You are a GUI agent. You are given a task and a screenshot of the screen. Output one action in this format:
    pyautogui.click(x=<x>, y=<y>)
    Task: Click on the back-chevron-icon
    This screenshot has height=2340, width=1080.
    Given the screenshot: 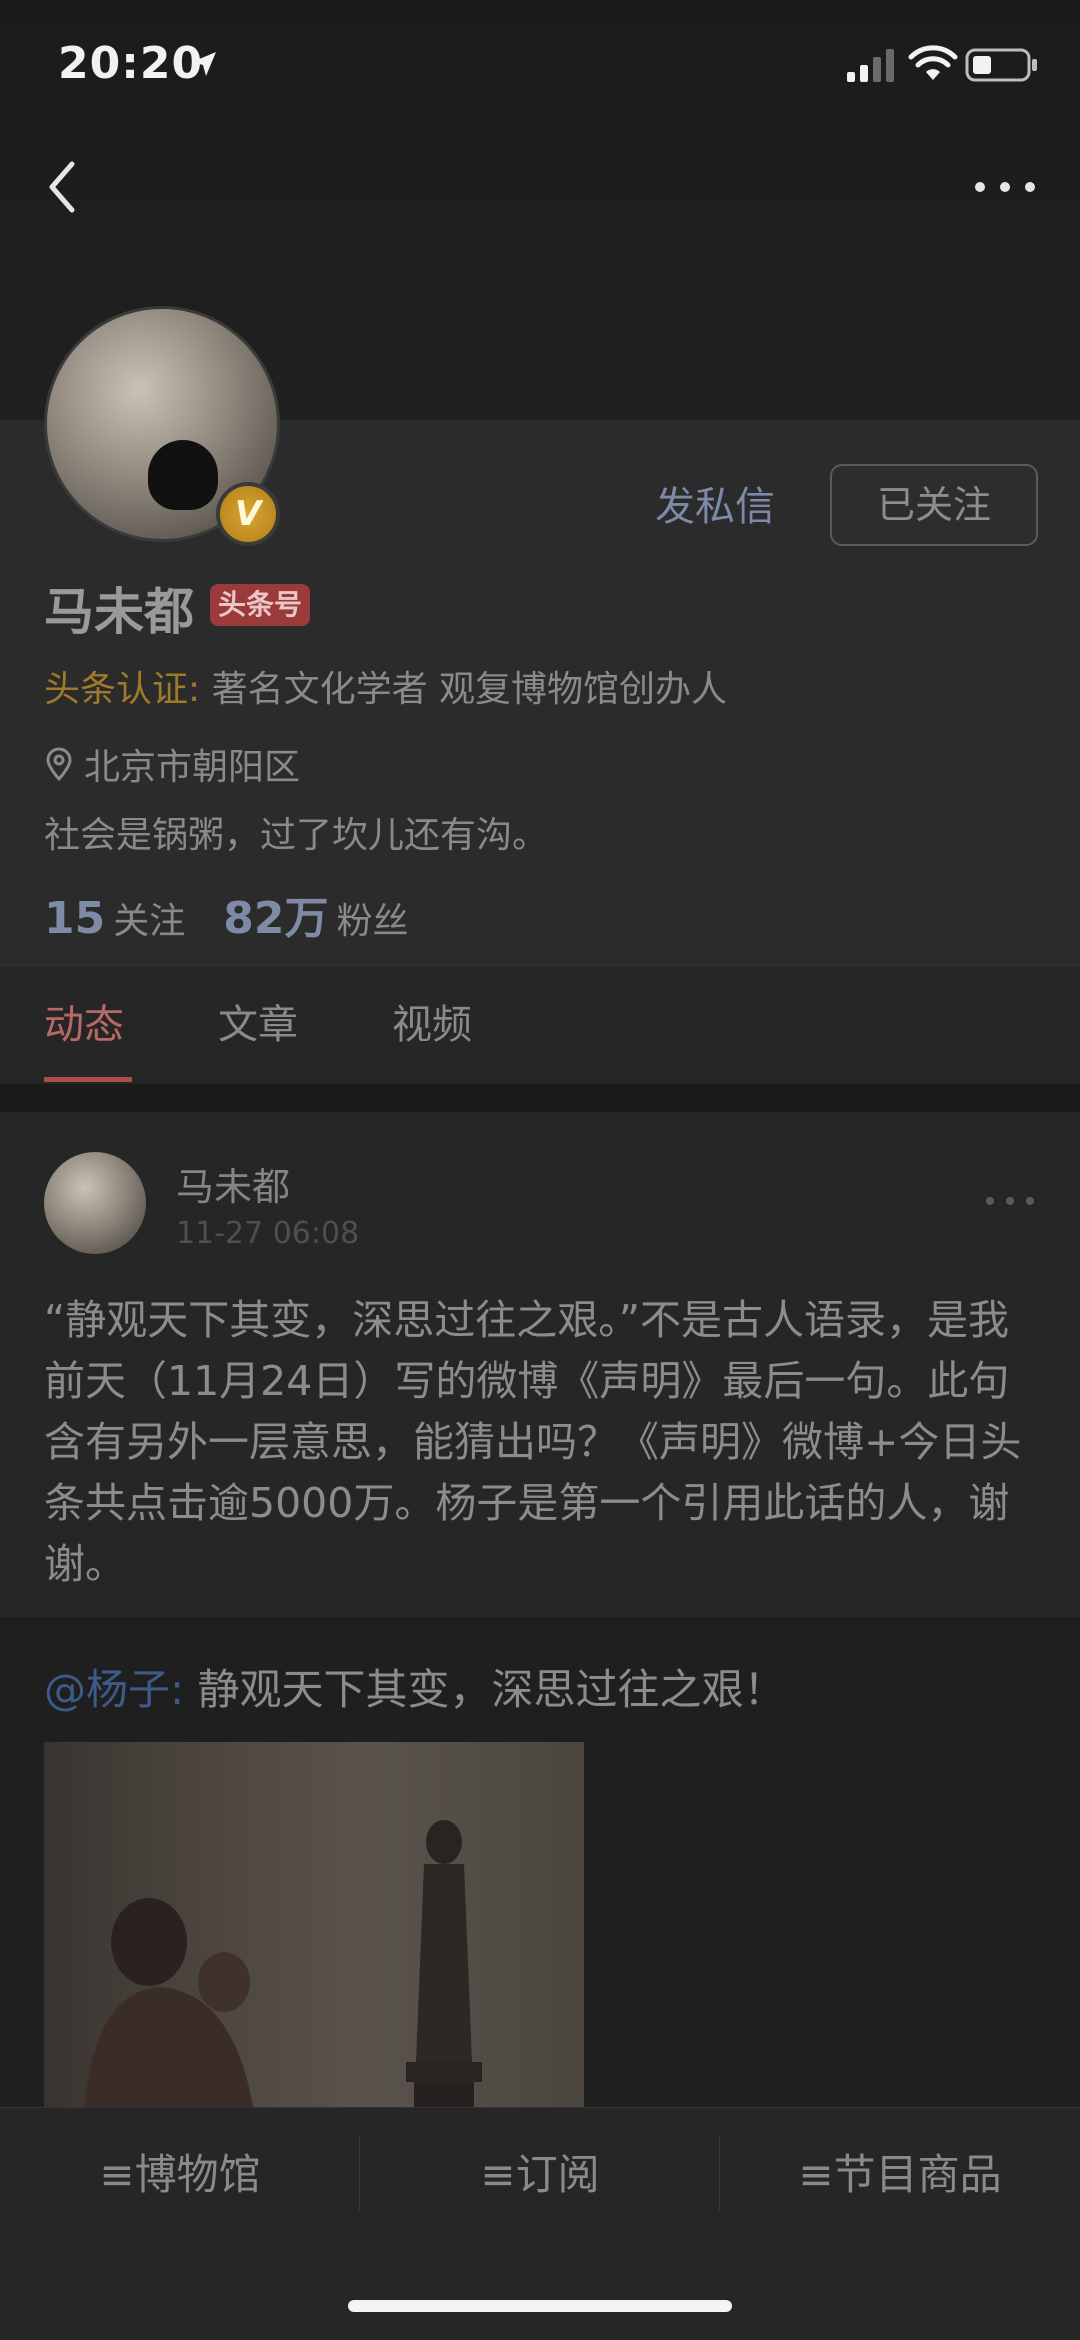 What is the action you would take?
    pyautogui.click(x=63, y=187)
    